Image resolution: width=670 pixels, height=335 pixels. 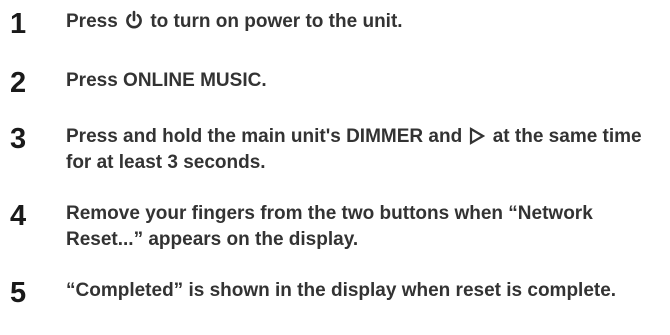 What do you see at coordinates (166, 80) in the screenshot?
I see `step-text: Press ONLINE MUSIC.` at bounding box center [166, 80].